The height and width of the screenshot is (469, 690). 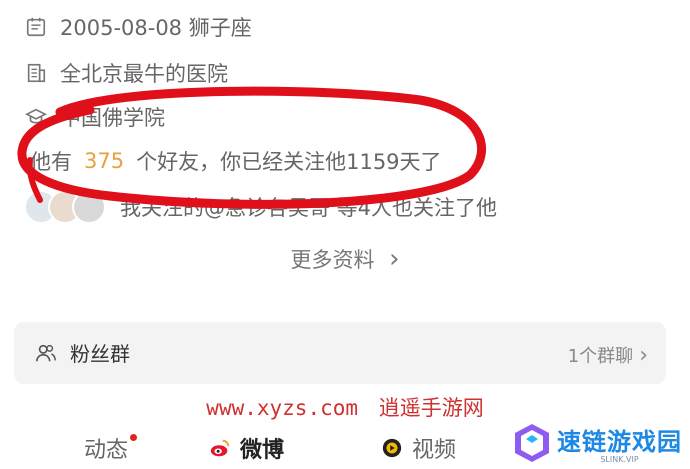 I want to click on friends-count: 375, so click(x=104, y=161).